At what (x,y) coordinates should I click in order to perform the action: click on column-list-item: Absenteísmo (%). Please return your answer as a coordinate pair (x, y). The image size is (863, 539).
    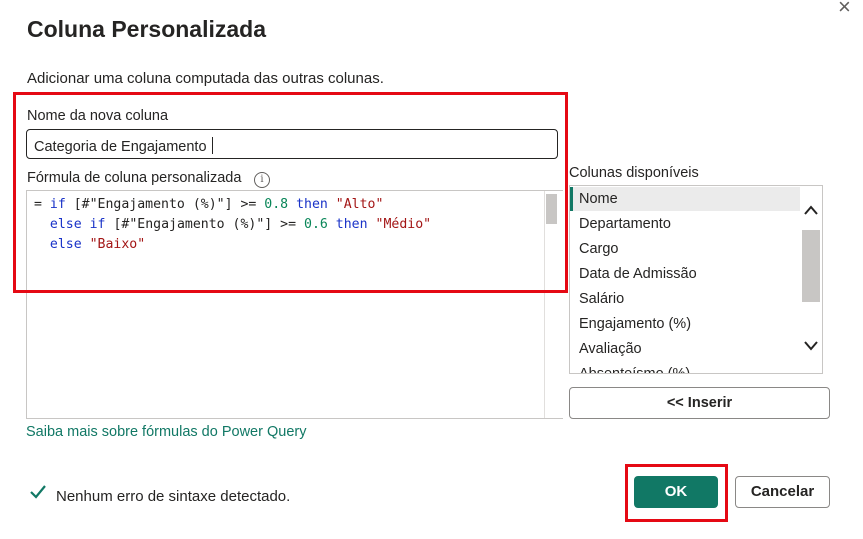
    Looking at the image, I should click on (685, 367).